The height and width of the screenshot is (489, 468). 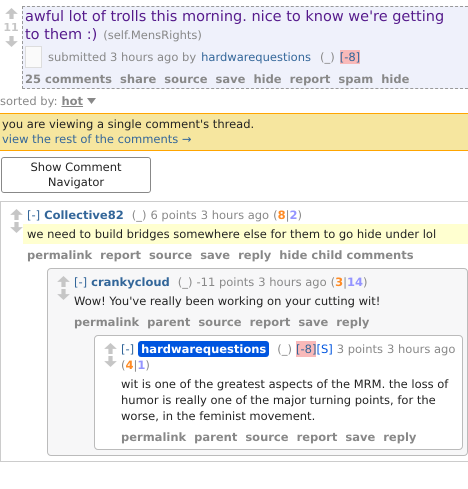 I want to click on post-score: 11, so click(x=11, y=27).